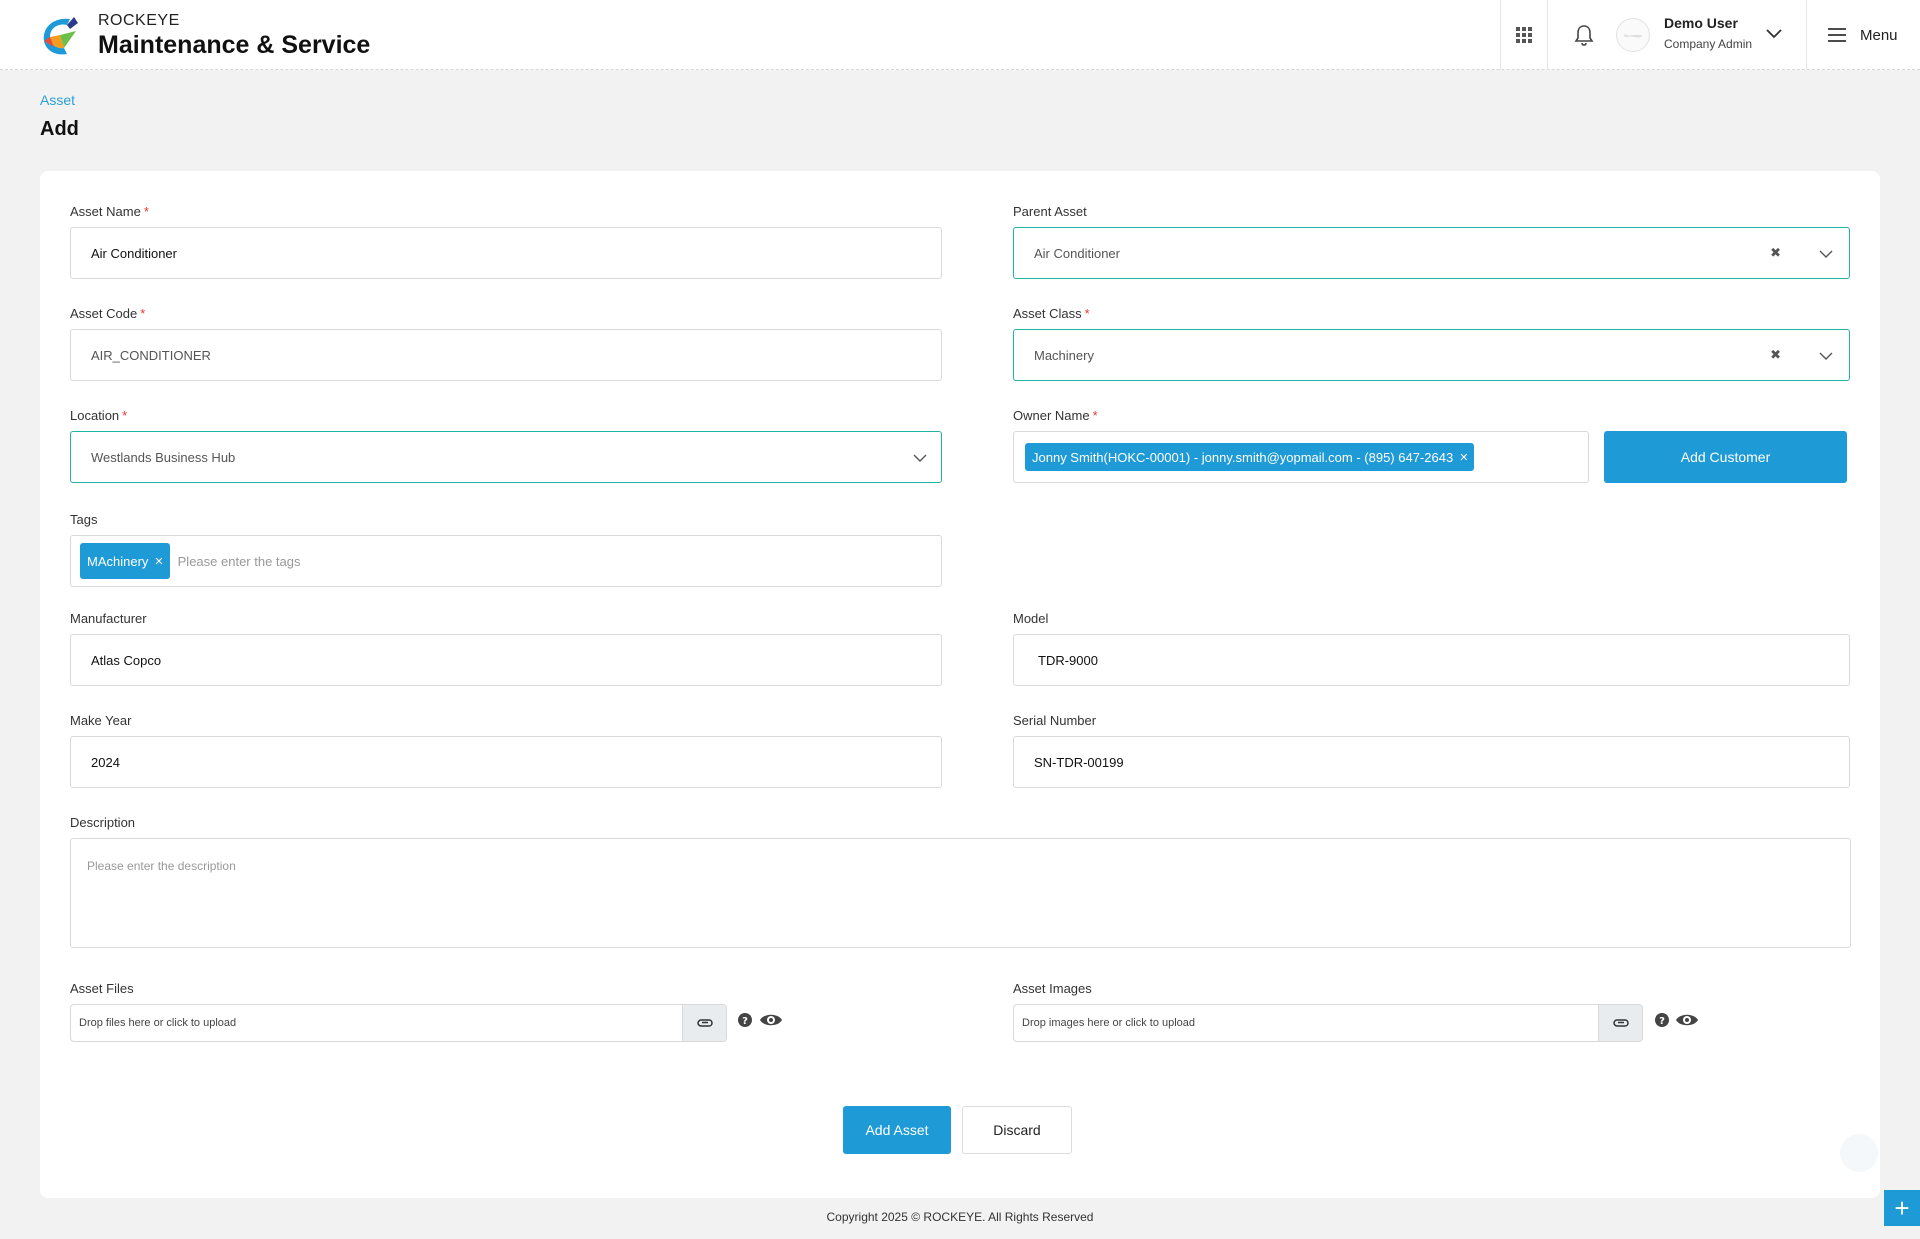 The height and width of the screenshot is (1239, 1920). Describe the element at coordinates (506, 660) in the screenshot. I see `manufacturer-input: Atlas Copco` at that location.